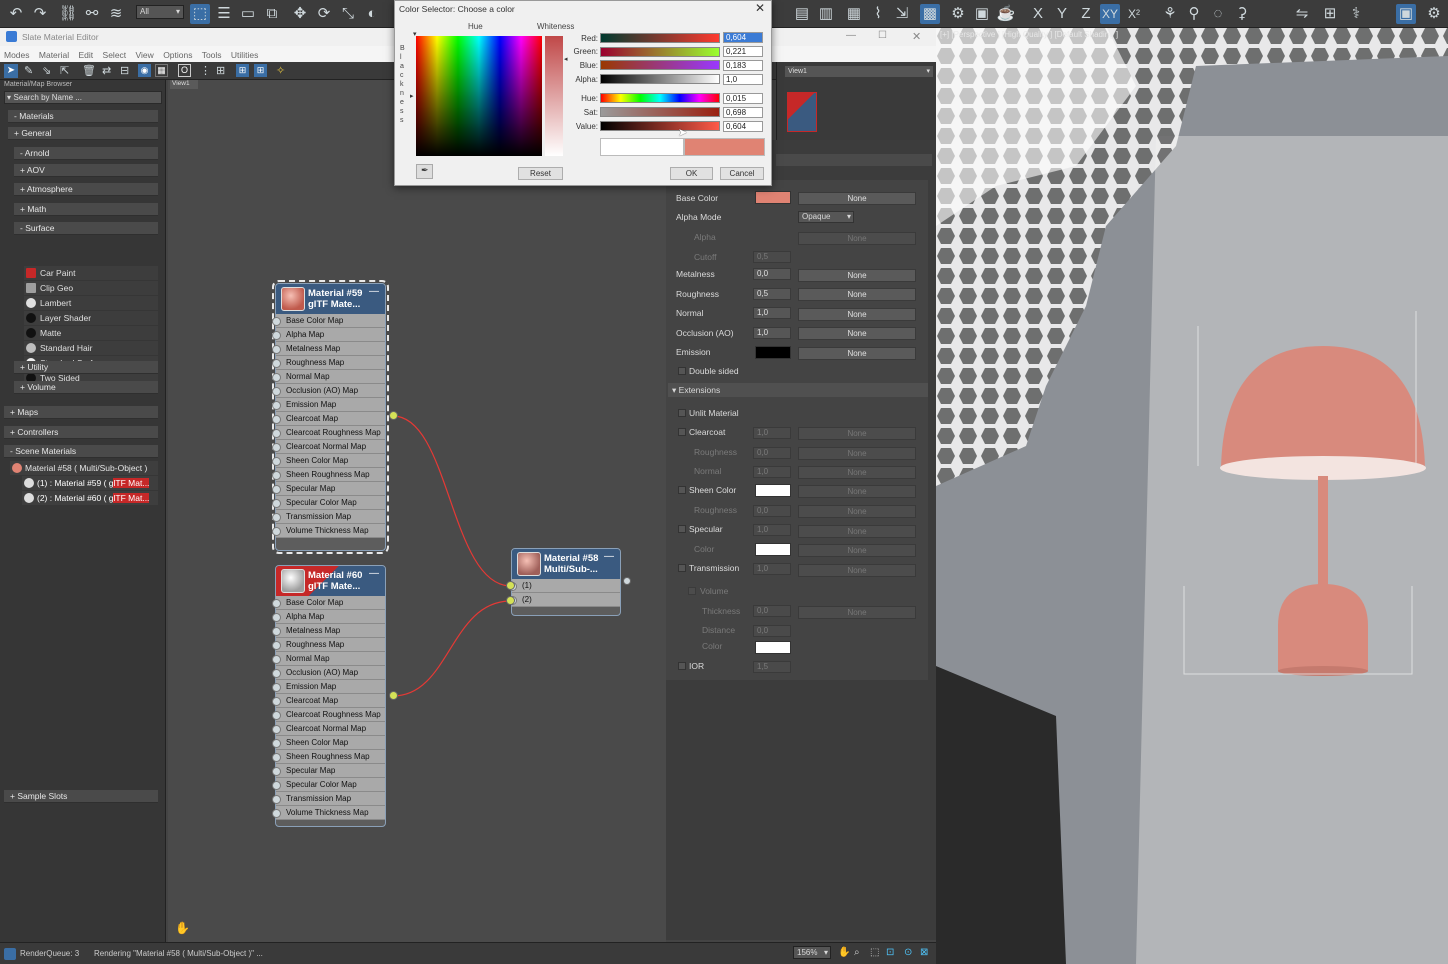  I want to click on mirror-icon: ⇋, so click(1302, 14).